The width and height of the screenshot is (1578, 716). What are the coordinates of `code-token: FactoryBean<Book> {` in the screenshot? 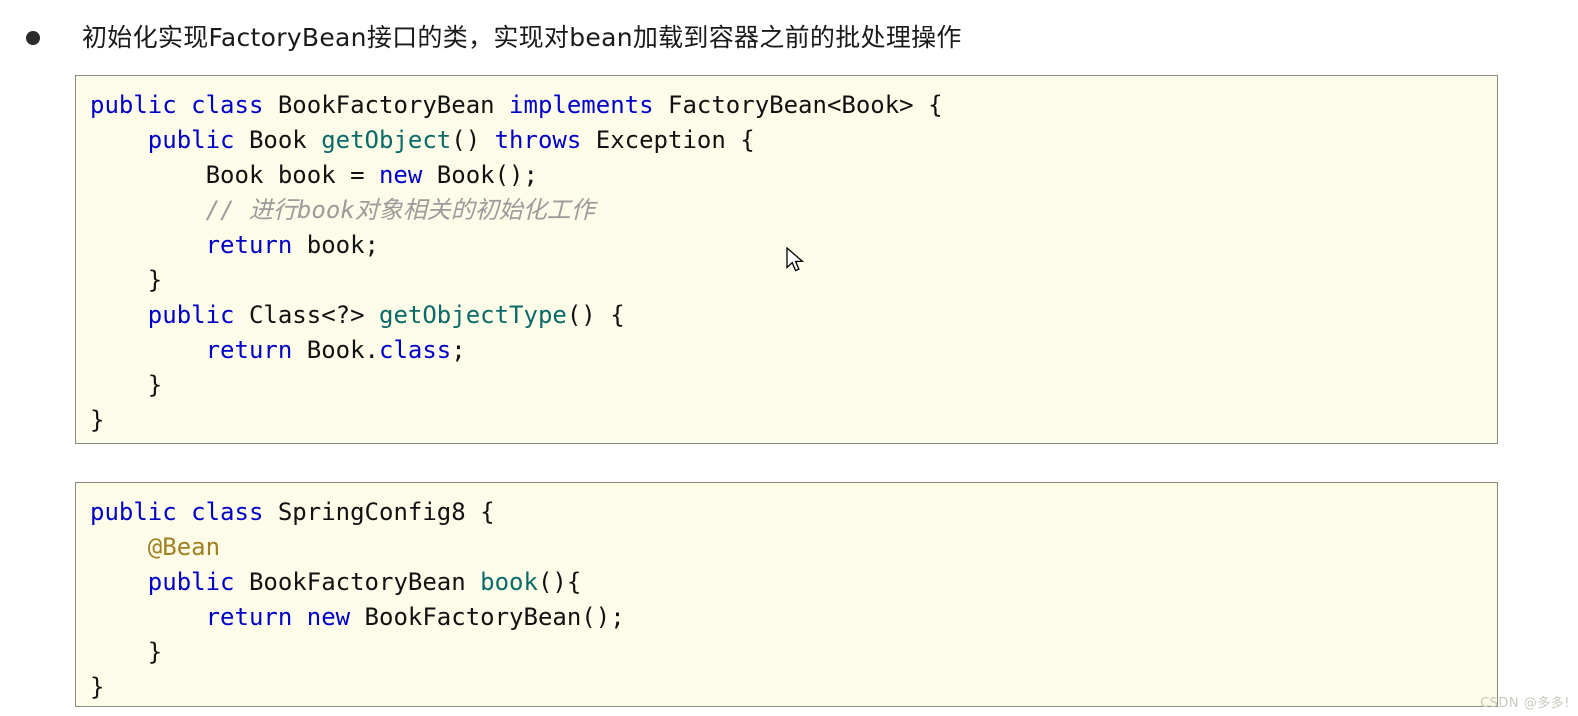 It's located at (798, 105).